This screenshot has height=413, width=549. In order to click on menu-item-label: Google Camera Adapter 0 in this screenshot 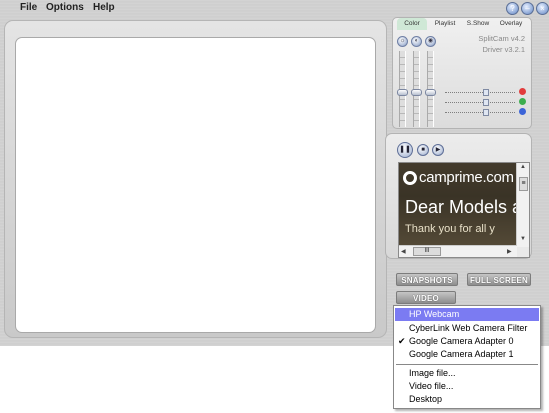, I will do `click(461, 341)`.